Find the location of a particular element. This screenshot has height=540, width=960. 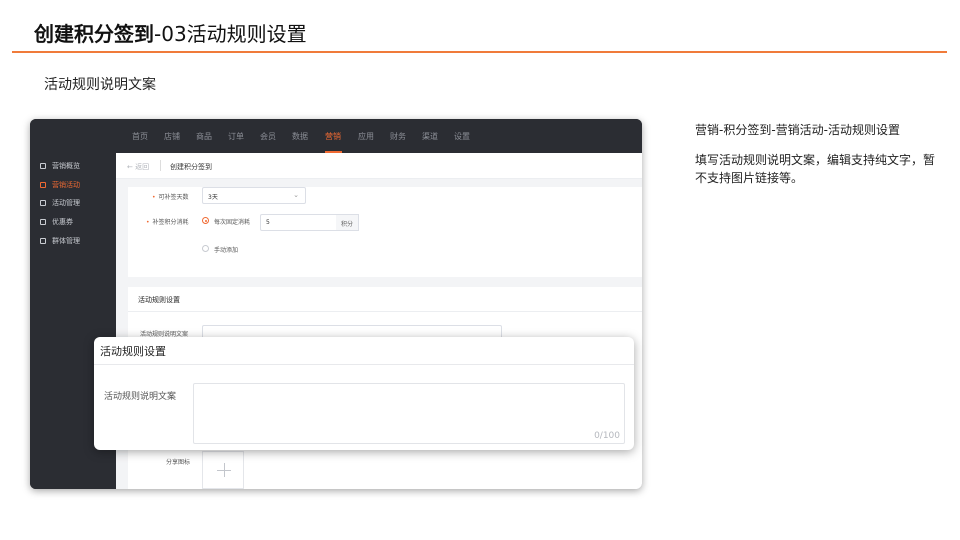

slide-title-rest: -03活动规则设置 is located at coordinates (230, 34).